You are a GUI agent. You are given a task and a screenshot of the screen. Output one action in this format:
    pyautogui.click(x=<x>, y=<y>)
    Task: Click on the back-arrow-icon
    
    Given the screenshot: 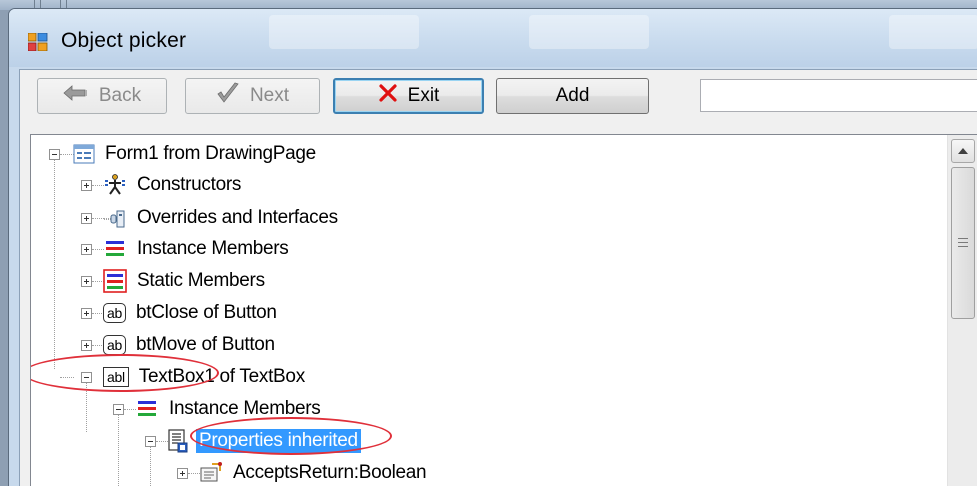 What is the action you would take?
    pyautogui.click(x=76, y=96)
    